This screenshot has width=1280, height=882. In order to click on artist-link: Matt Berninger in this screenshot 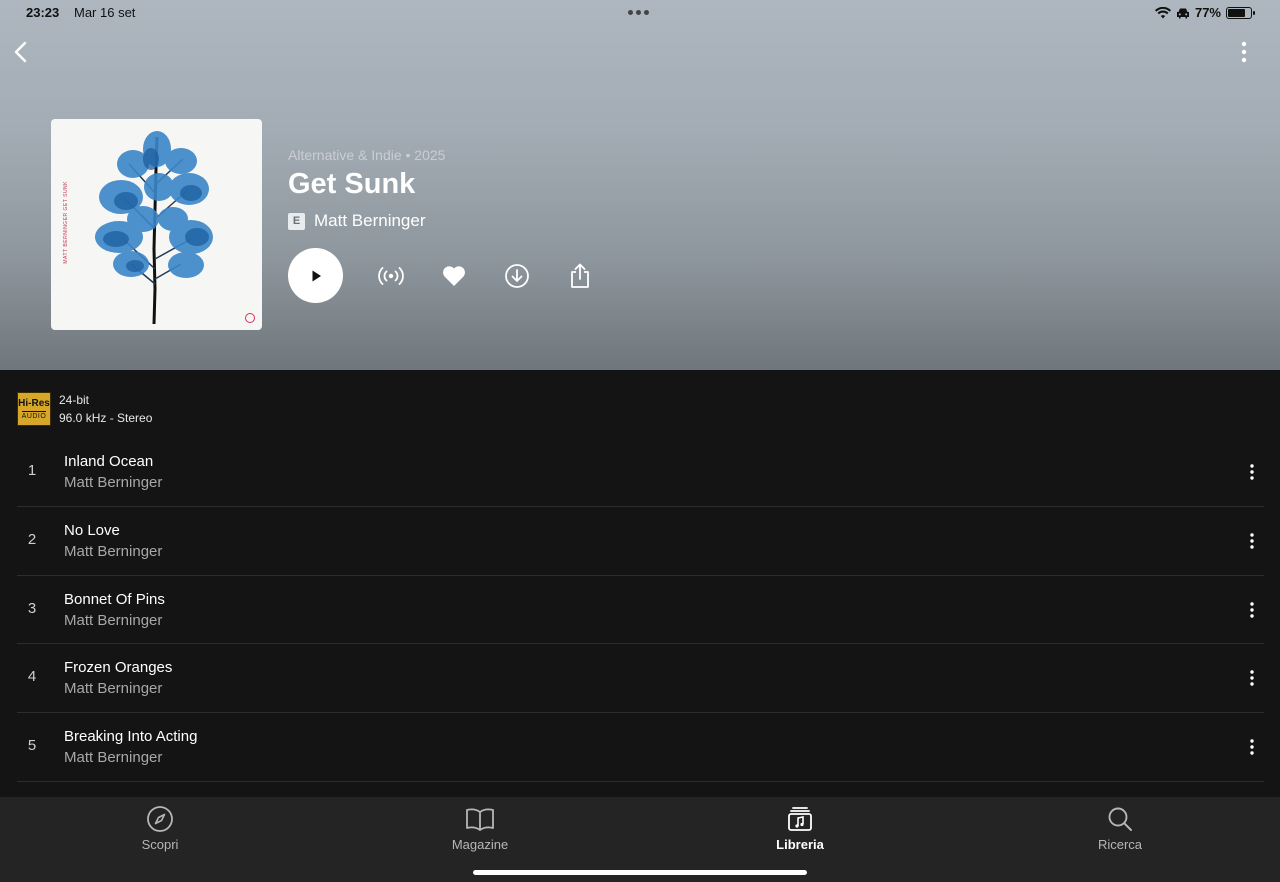, I will do `click(370, 221)`.